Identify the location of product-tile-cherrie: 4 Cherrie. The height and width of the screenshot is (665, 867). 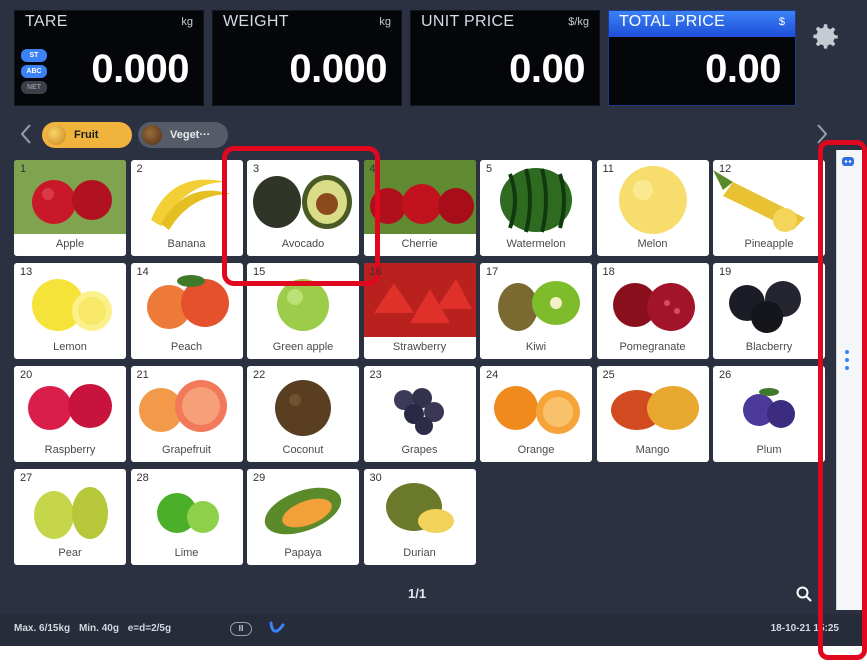
(419, 208).